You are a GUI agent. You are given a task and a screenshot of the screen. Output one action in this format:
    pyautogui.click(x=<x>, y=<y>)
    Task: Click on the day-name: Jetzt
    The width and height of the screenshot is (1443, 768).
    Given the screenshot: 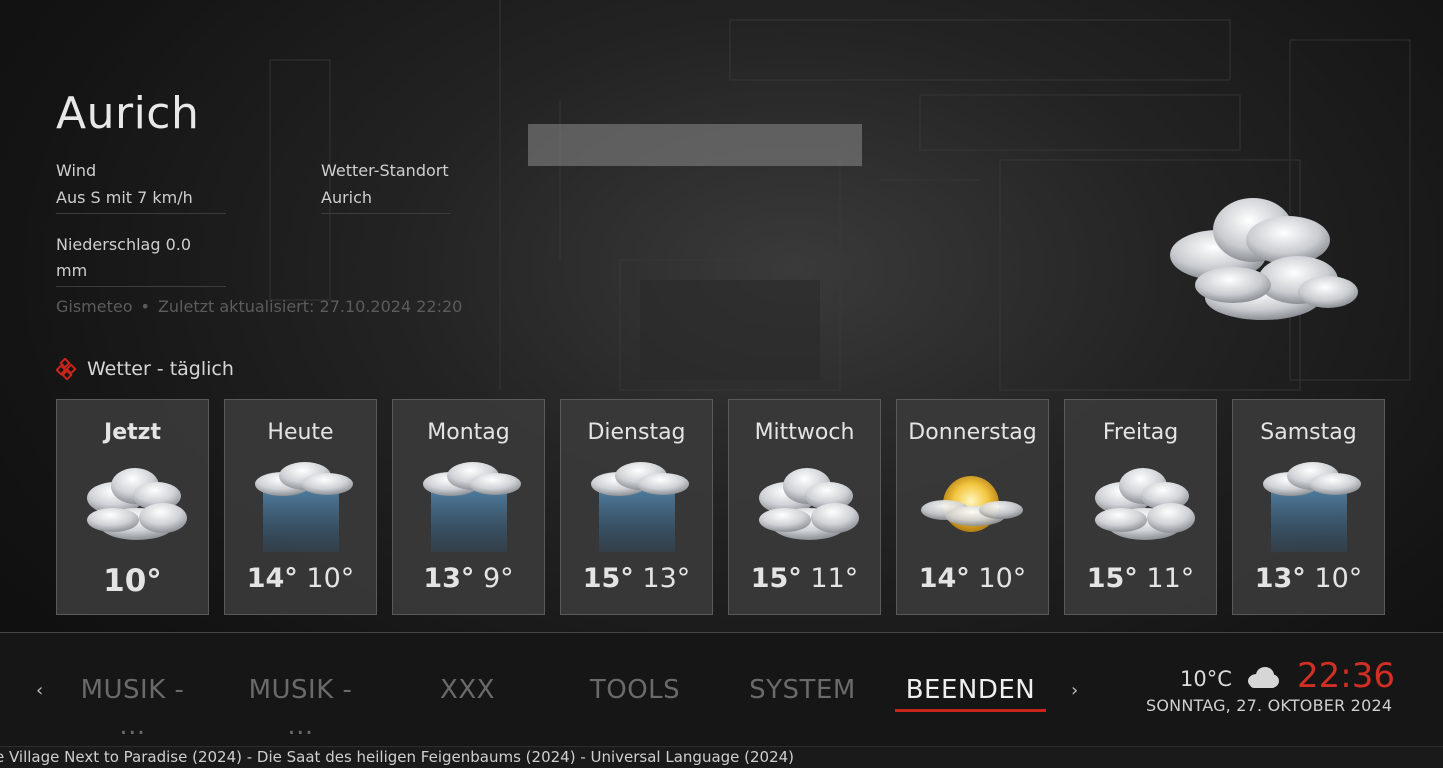 What is the action you would take?
    pyautogui.click(x=132, y=432)
    